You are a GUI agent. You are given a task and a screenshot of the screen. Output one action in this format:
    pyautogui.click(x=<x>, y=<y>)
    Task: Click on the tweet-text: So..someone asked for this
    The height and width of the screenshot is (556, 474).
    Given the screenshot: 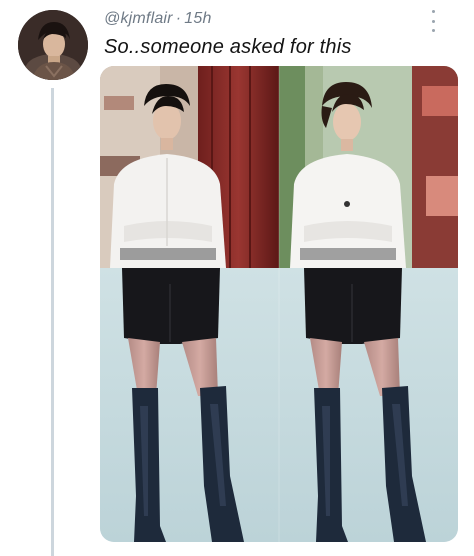 What is the action you would take?
    pyautogui.click(x=228, y=47)
    